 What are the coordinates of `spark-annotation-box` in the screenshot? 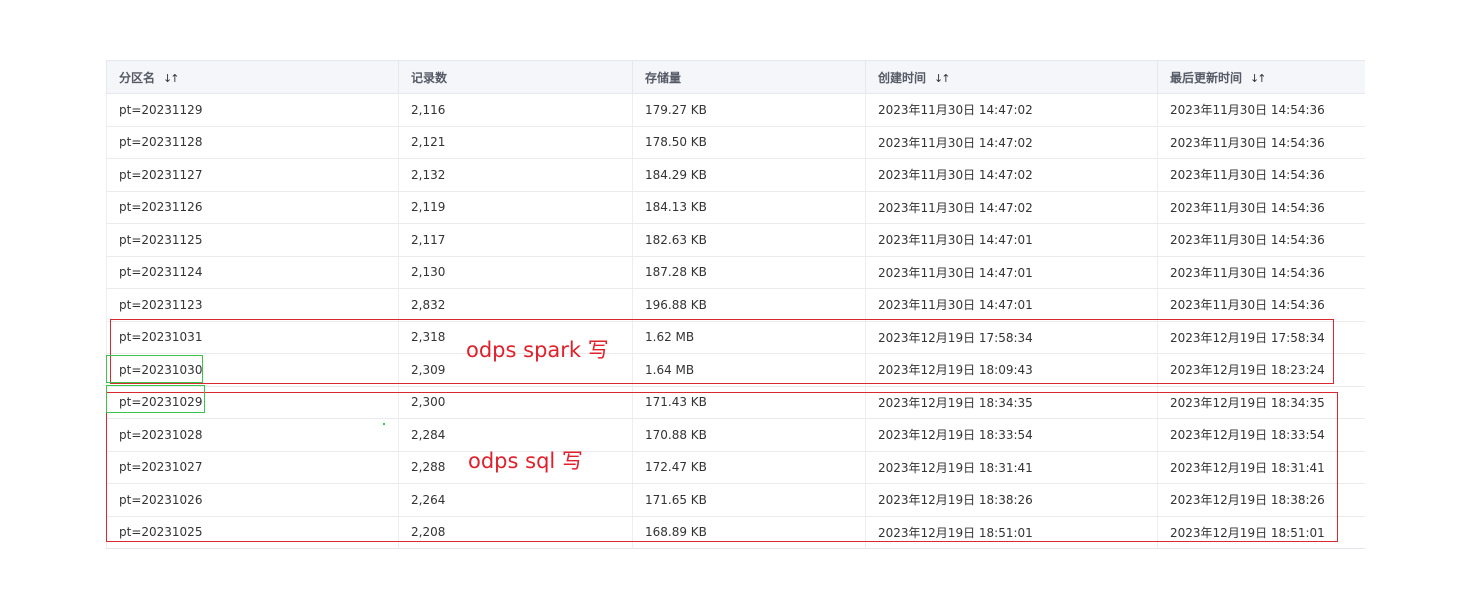 It's located at (722, 351).